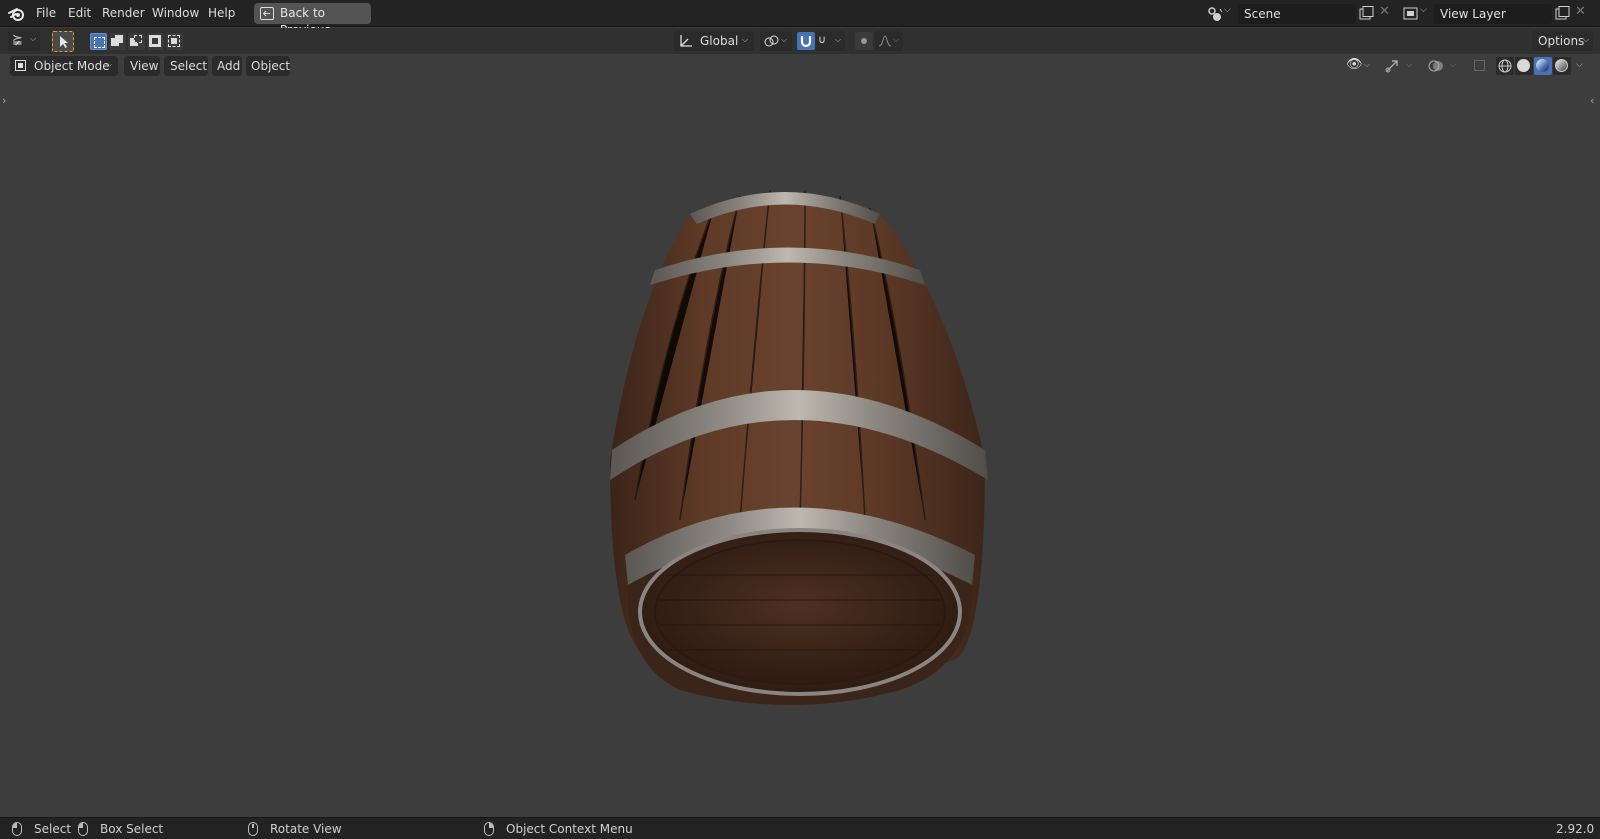 The image size is (1600, 839). Describe the element at coordinates (1400, 66) in the screenshot. I see `gizmo-dropdown: ⌵` at that location.